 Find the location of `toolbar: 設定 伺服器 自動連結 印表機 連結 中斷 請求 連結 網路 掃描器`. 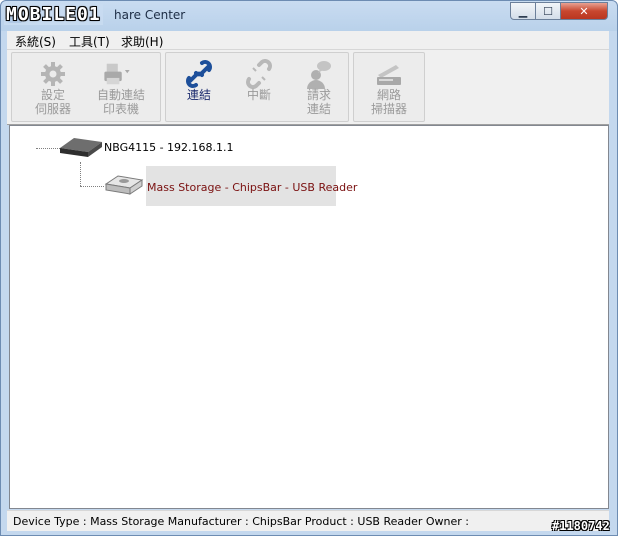

toolbar: 設定 伺服器 自動連結 印表機 連結 中斷 請求 連結 網路 掃描器 is located at coordinates (308, 87).